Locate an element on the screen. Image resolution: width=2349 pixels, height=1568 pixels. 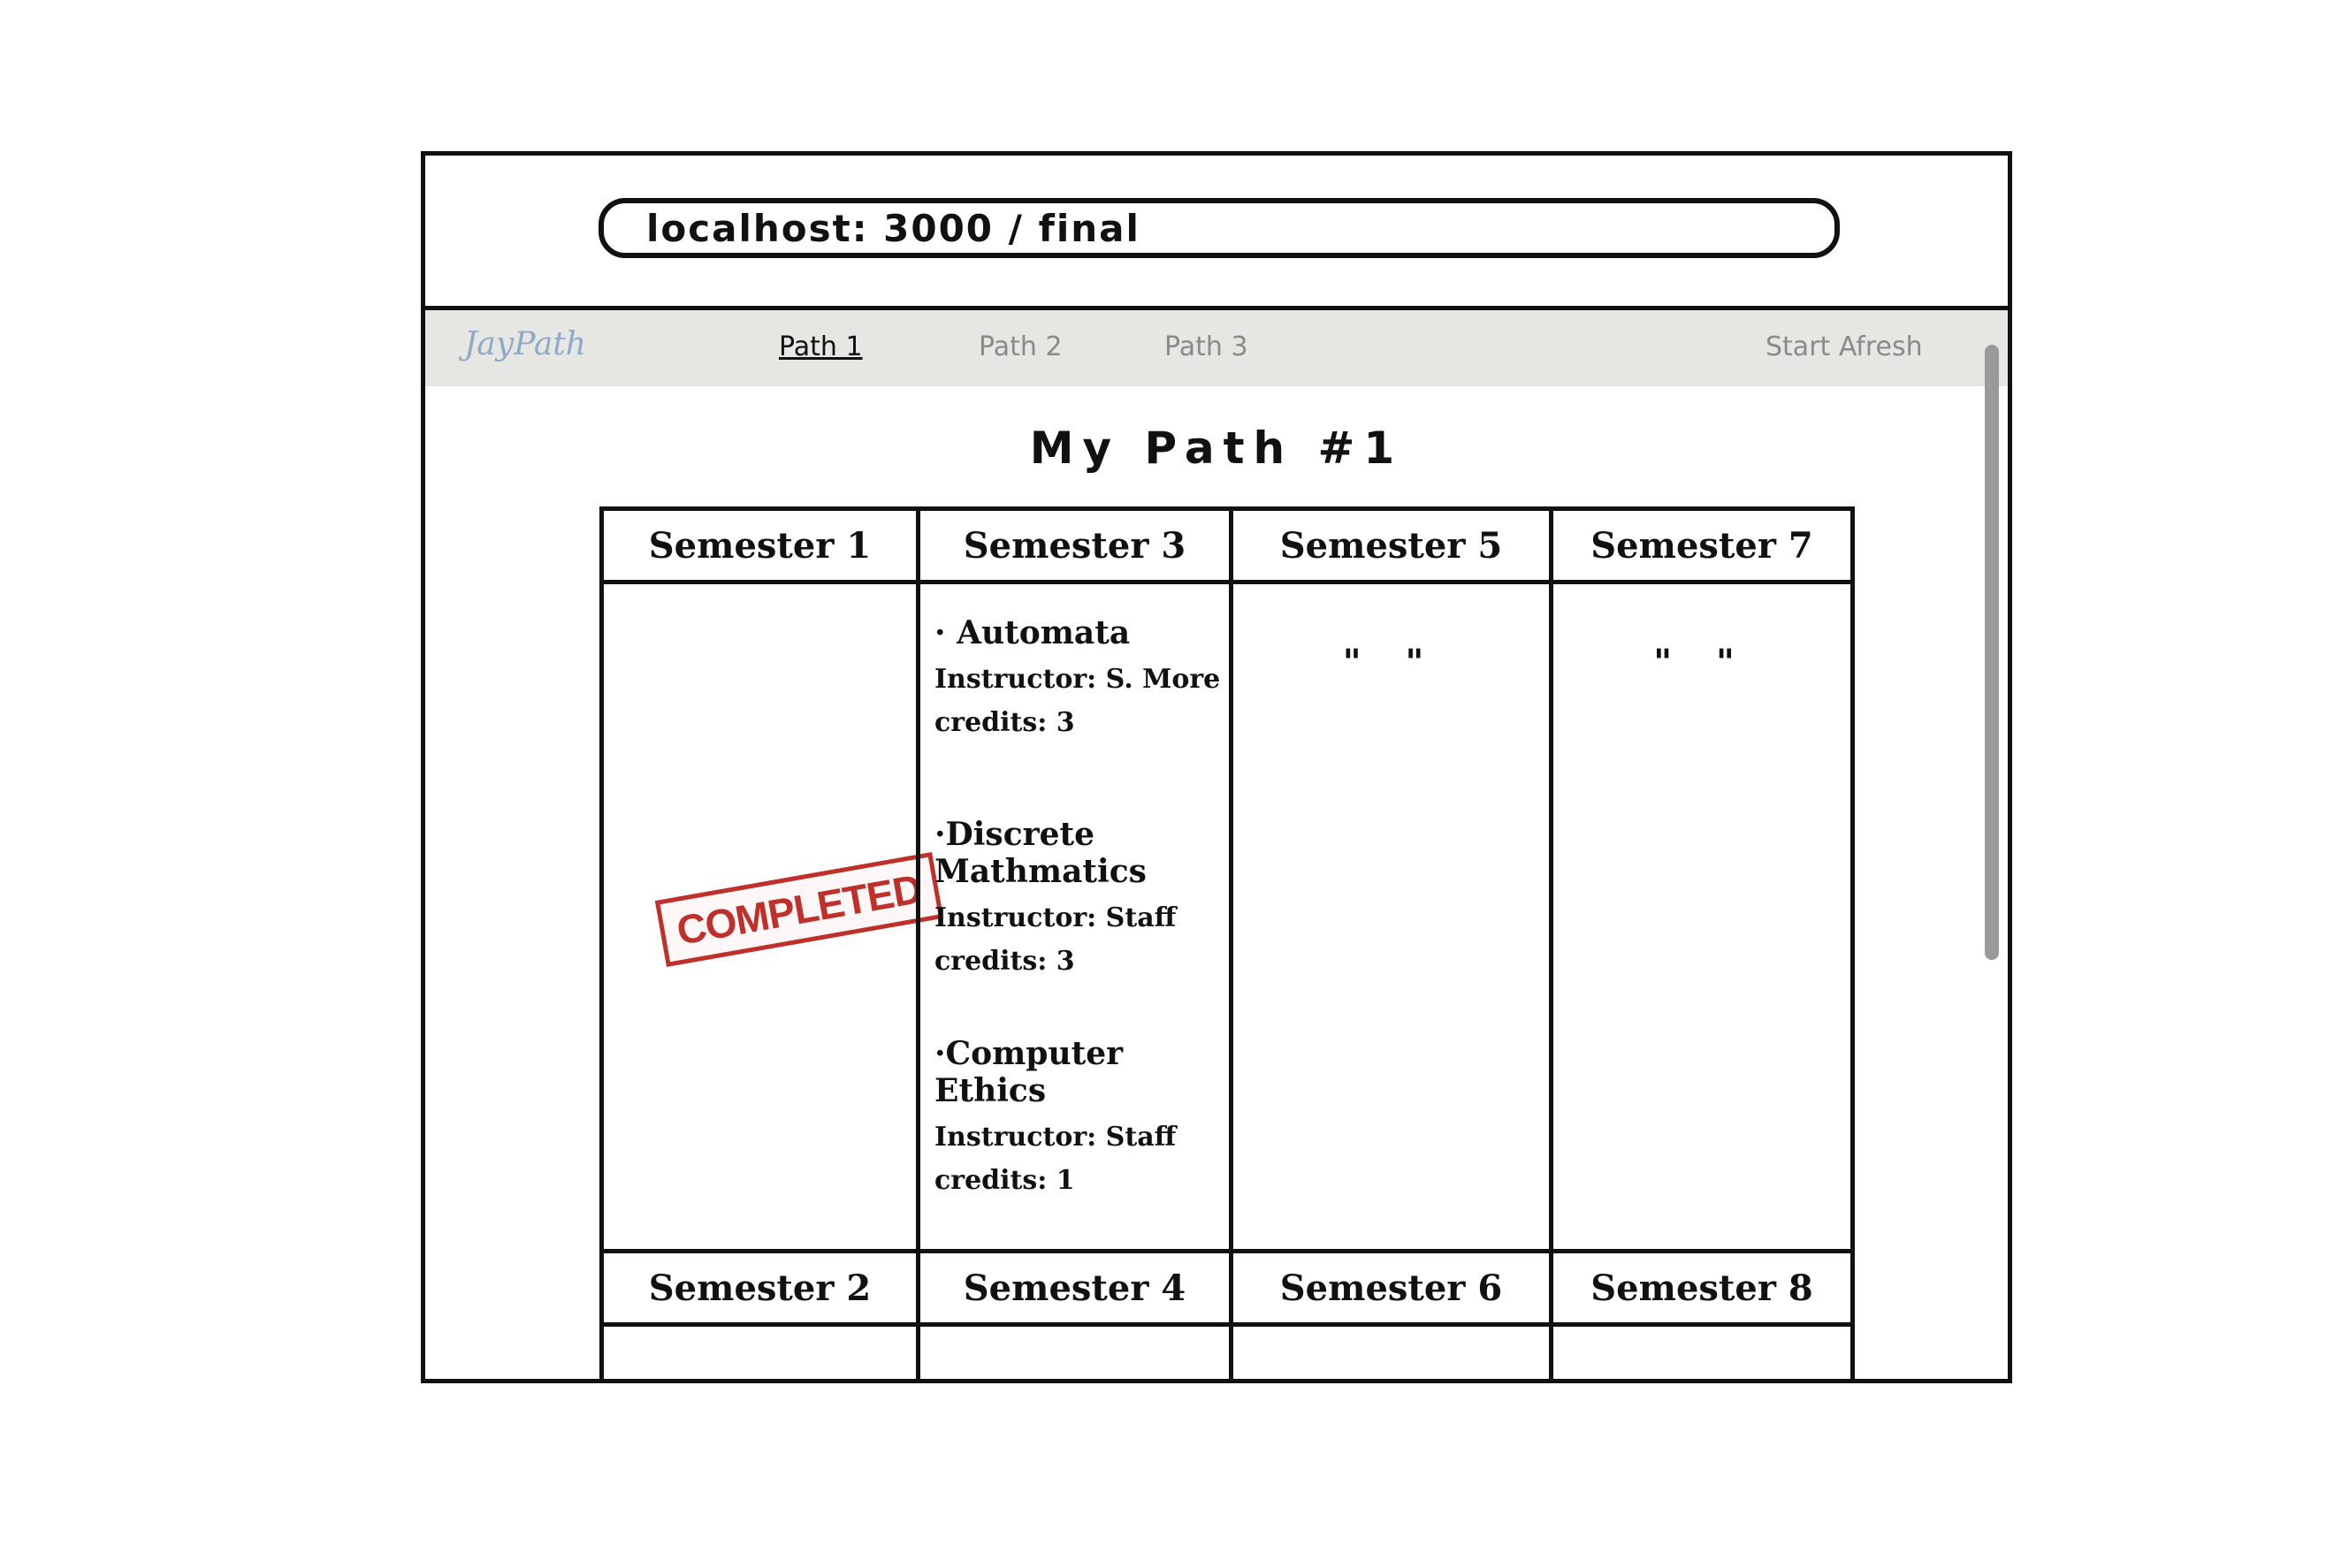
completed-stamp: COMPLETED is located at coordinates (798, 909).